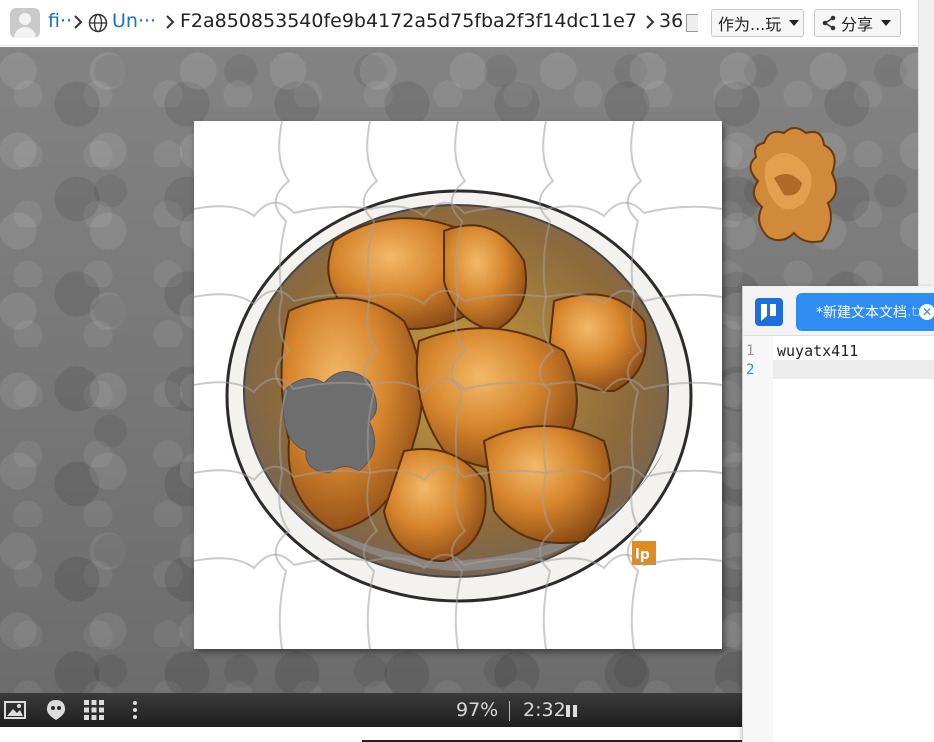 Image resolution: width=934 pixels, height=742 pixels. What do you see at coordinates (135, 710) in the screenshot?
I see `more-options-icon` at bounding box center [135, 710].